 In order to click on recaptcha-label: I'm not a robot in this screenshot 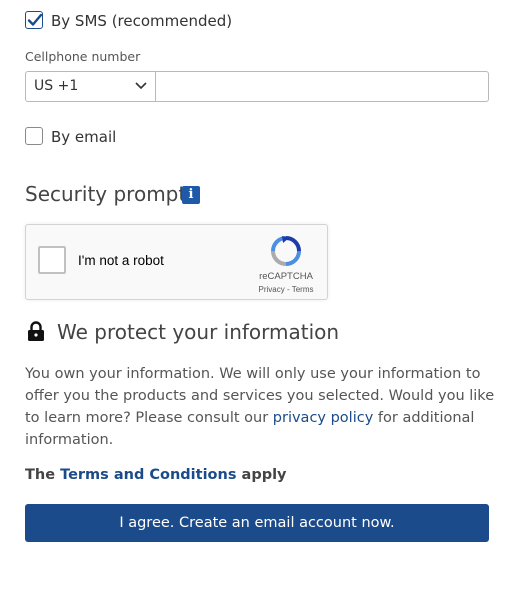, I will do `click(121, 260)`.